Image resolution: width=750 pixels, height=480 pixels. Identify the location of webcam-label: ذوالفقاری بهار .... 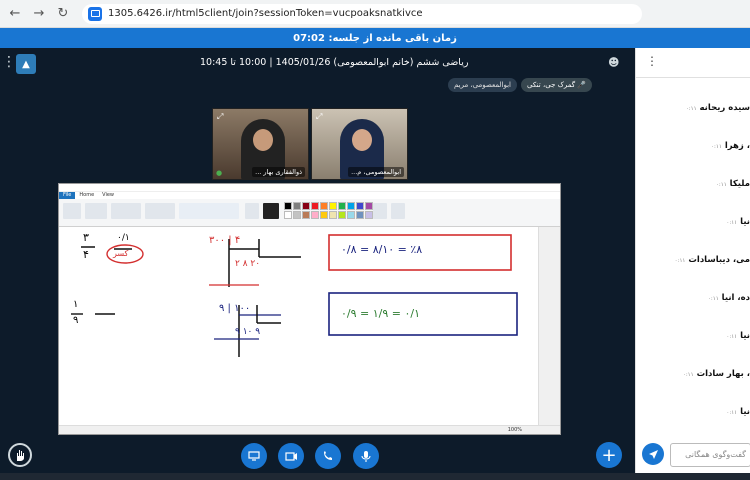
(278, 172).